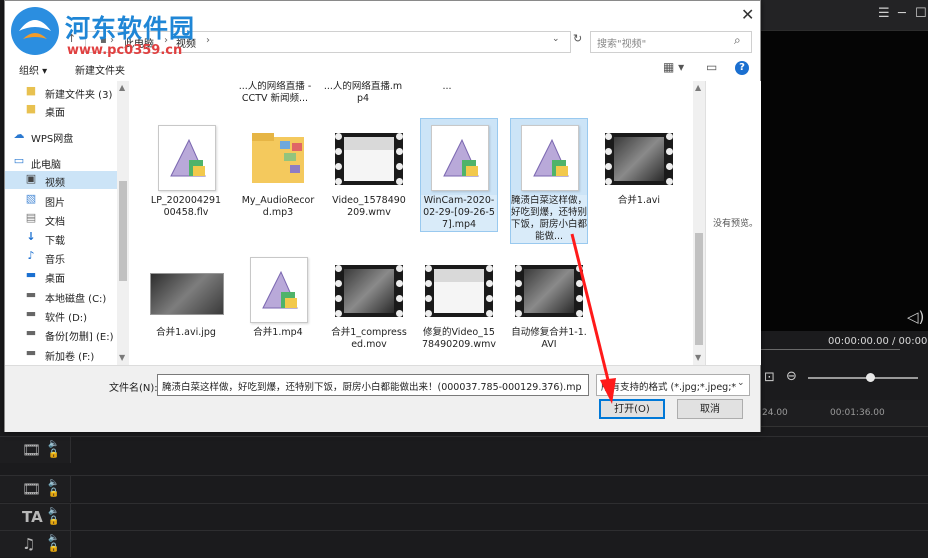 The image size is (928, 558). What do you see at coordinates (278, 169) in the screenshot?
I see `file-item: My_AudioRecord.mp3` at bounding box center [278, 169].